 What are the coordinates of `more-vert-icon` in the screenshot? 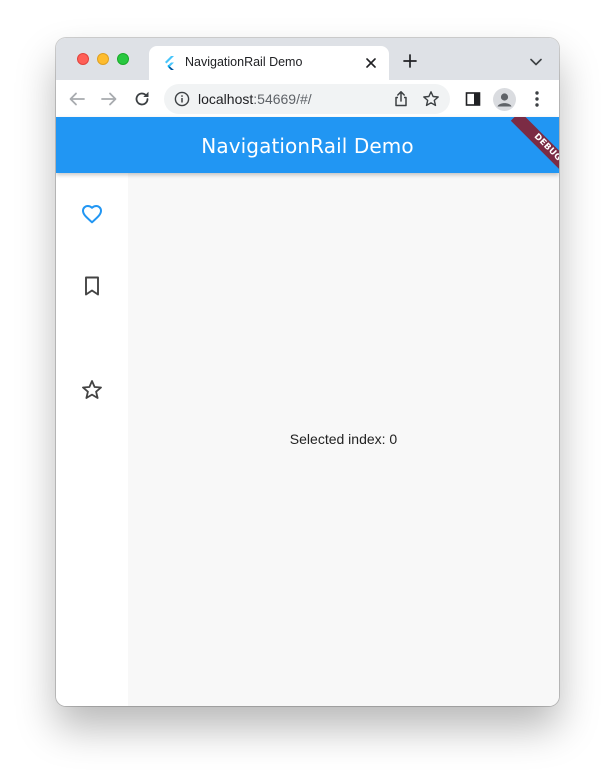 It's located at (537, 99).